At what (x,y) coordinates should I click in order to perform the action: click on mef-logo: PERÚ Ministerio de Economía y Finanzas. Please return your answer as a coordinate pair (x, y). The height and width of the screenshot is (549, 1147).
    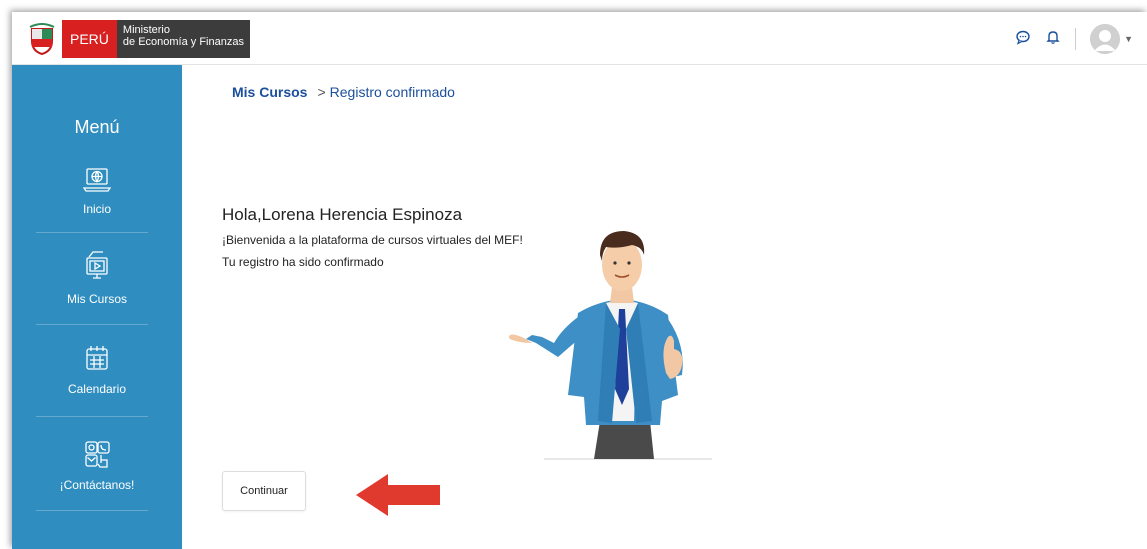
    Looking at the image, I should click on (136, 39).